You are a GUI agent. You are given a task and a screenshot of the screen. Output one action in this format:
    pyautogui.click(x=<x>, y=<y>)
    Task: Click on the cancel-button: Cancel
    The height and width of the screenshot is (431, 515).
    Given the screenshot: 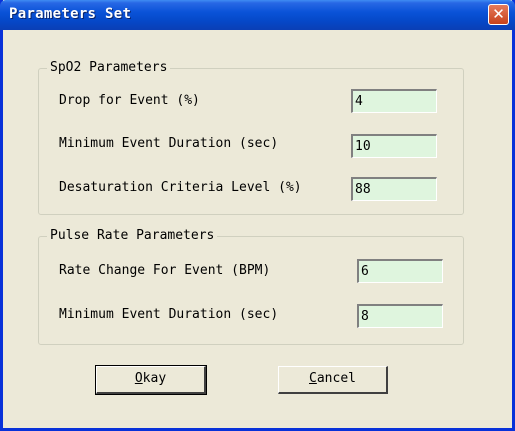 What is the action you would take?
    pyautogui.click(x=333, y=380)
    